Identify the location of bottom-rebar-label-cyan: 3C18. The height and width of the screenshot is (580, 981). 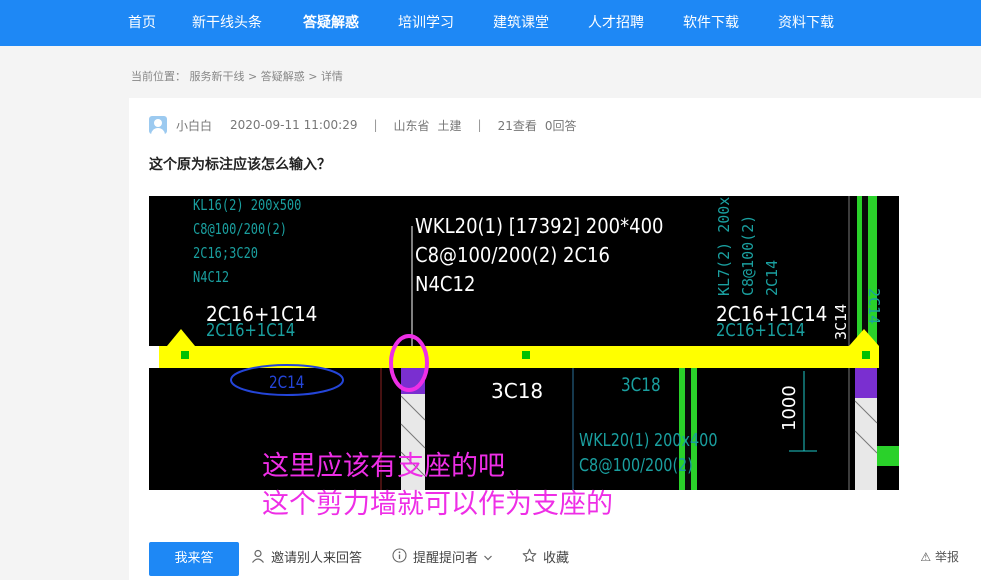
(641, 385).